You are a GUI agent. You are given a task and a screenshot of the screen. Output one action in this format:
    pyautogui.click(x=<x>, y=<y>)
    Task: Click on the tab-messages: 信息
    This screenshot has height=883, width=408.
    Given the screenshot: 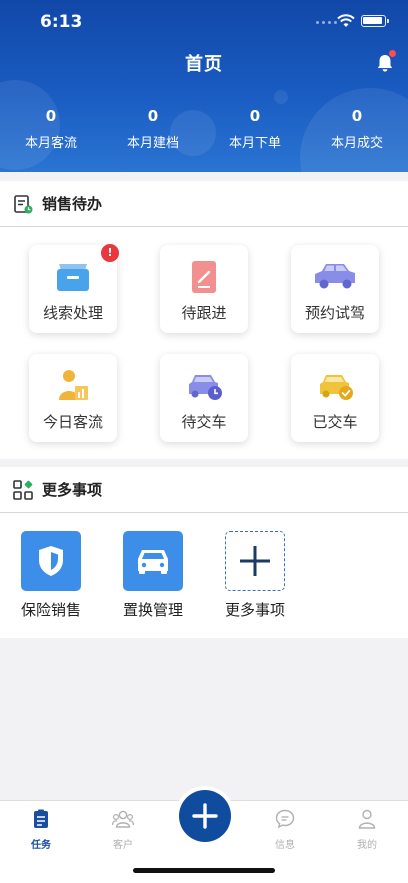 What is the action you would take?
    pyautogui.click(x=285, y=829)
    